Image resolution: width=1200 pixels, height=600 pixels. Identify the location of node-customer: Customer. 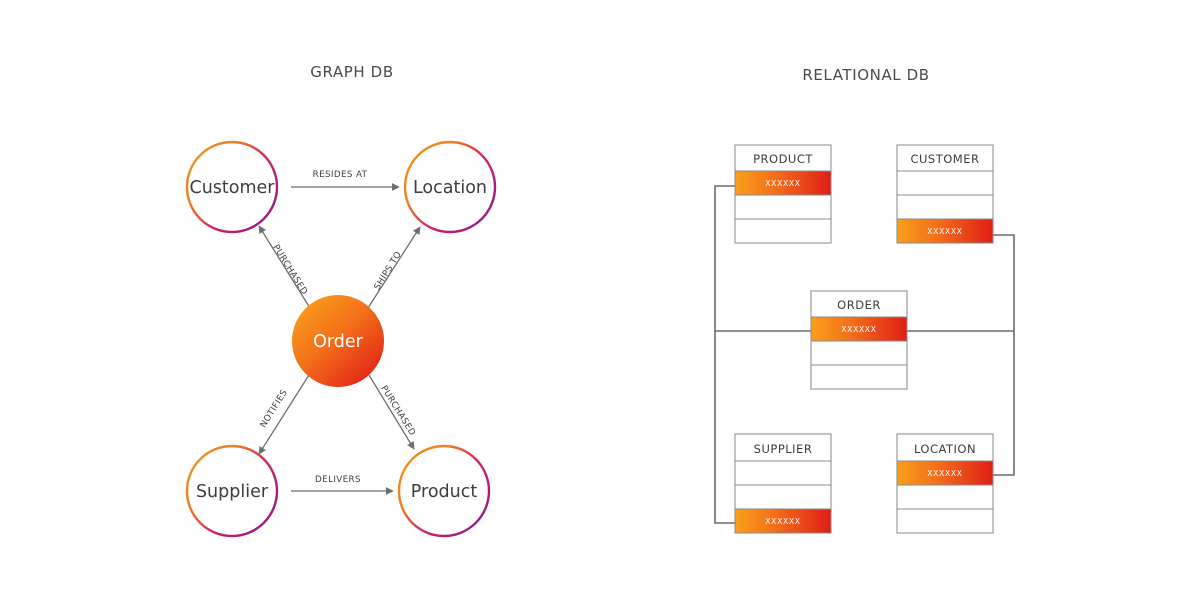
(232, 187).